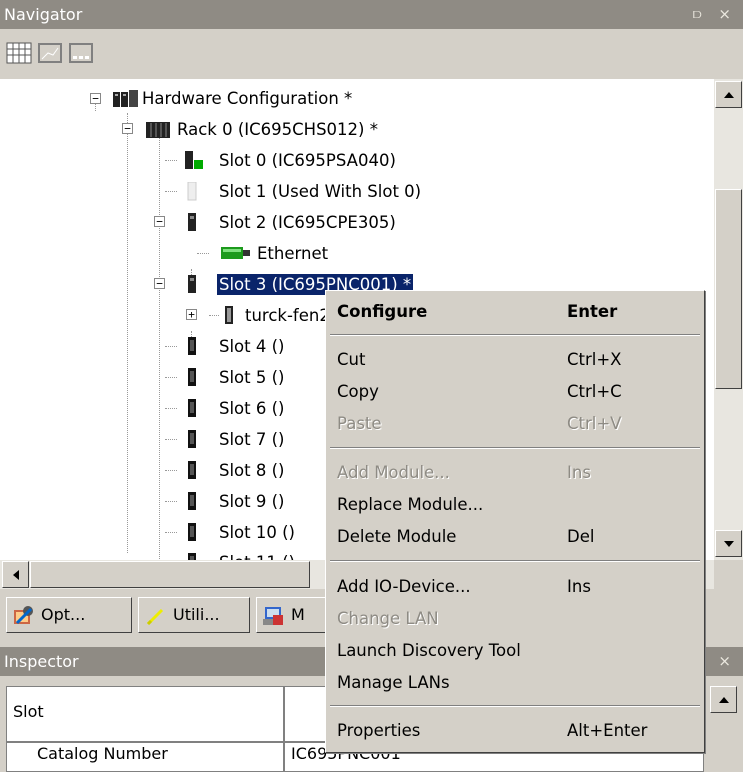 The width and height of the screenshot is (743, 772). I want to click on pnc-module-icon, so click(193, 287).